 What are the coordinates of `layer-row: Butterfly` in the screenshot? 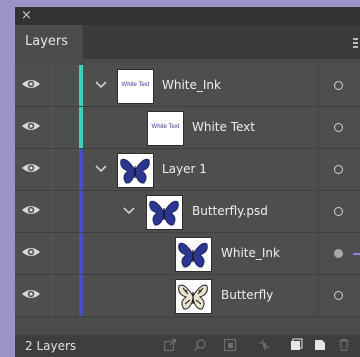 It's located at (187, 296).